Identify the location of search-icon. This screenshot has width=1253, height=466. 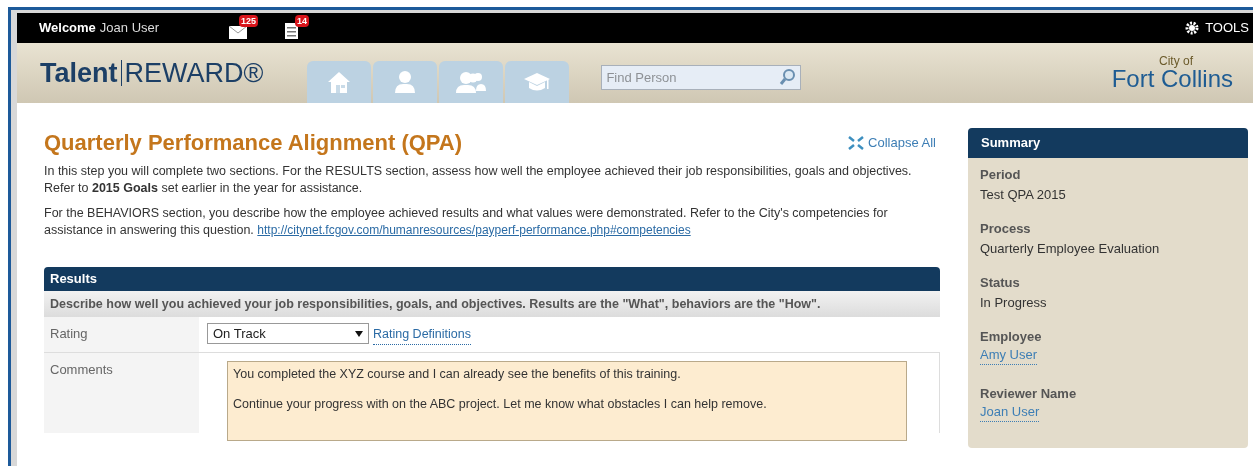
(788, 76).